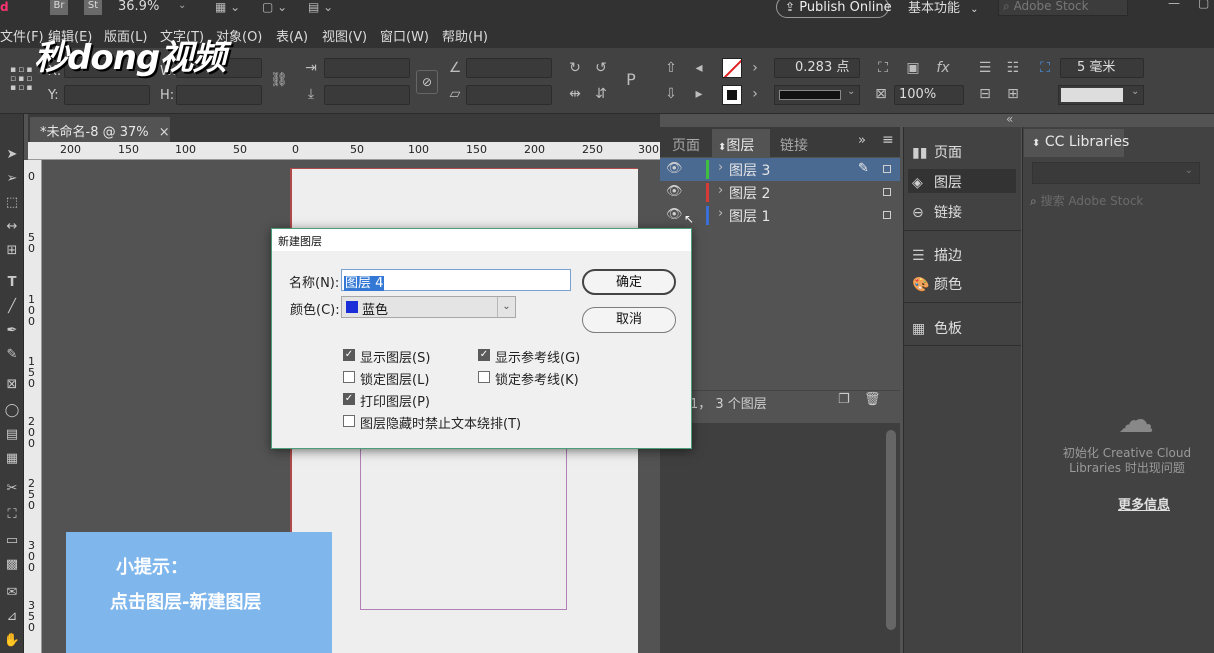  Describe the element at coordinates (817, 95) in the screenshot. I see `stroke-style-dropdown: ⌄` at that location.